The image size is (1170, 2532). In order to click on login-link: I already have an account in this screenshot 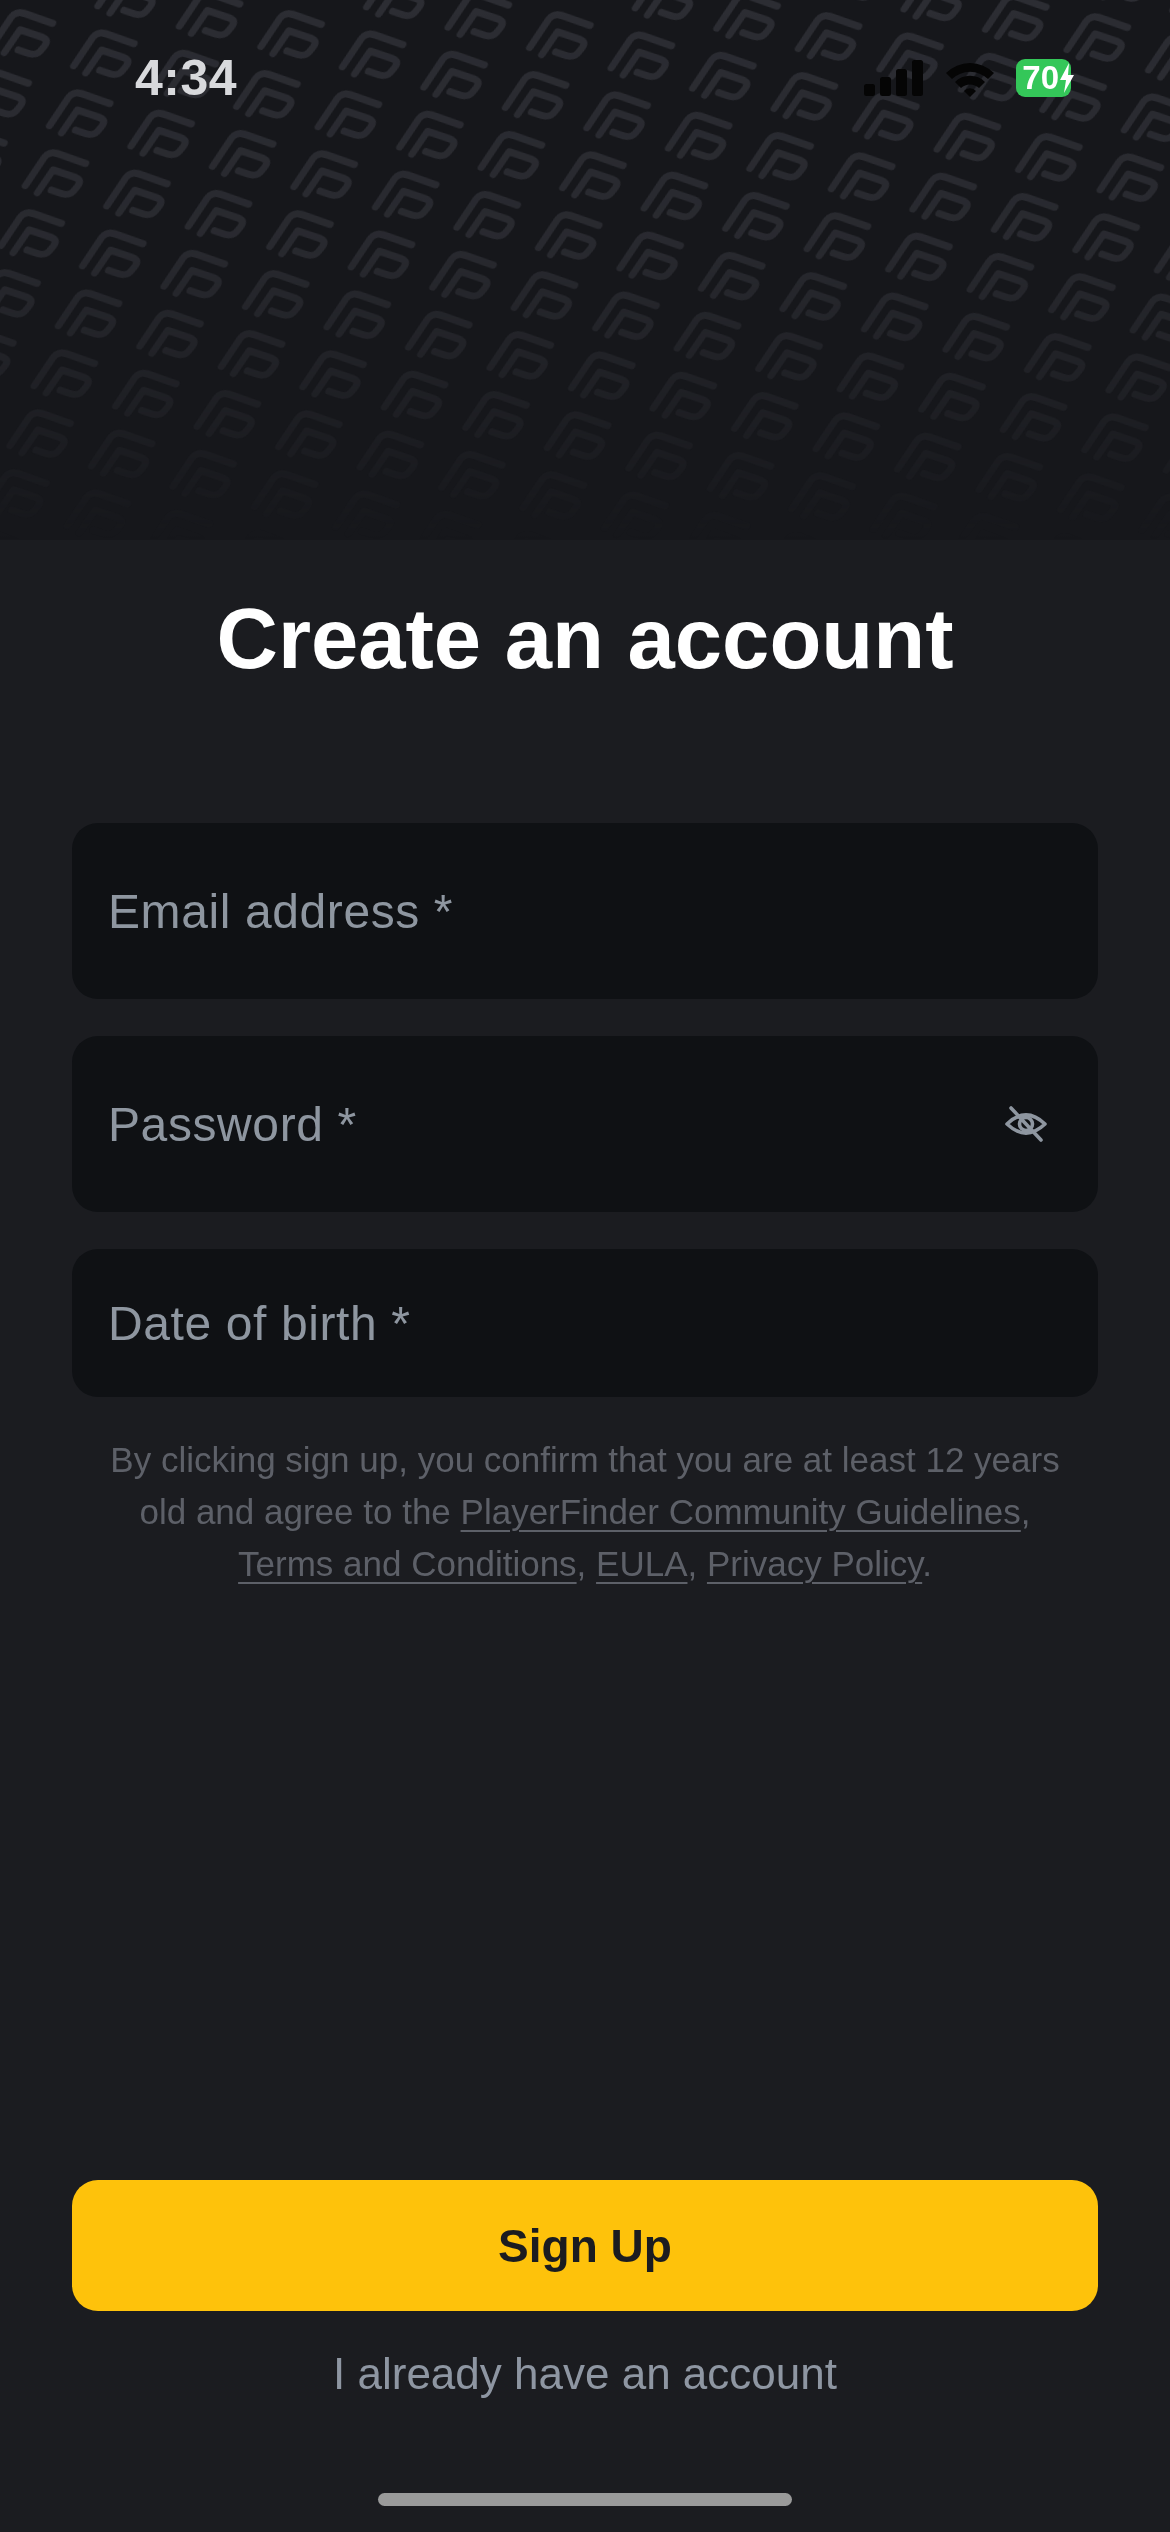, I will do `click(585, 2374)`.